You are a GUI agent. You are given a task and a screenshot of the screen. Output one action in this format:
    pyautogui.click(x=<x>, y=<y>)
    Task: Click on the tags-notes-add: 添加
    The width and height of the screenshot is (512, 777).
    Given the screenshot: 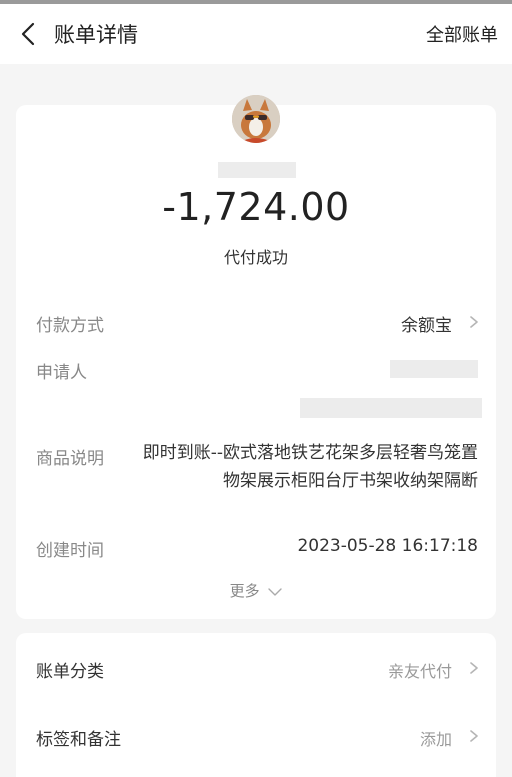 What is the action you would take?
    pyautogui.click(x=435, y=739)
    